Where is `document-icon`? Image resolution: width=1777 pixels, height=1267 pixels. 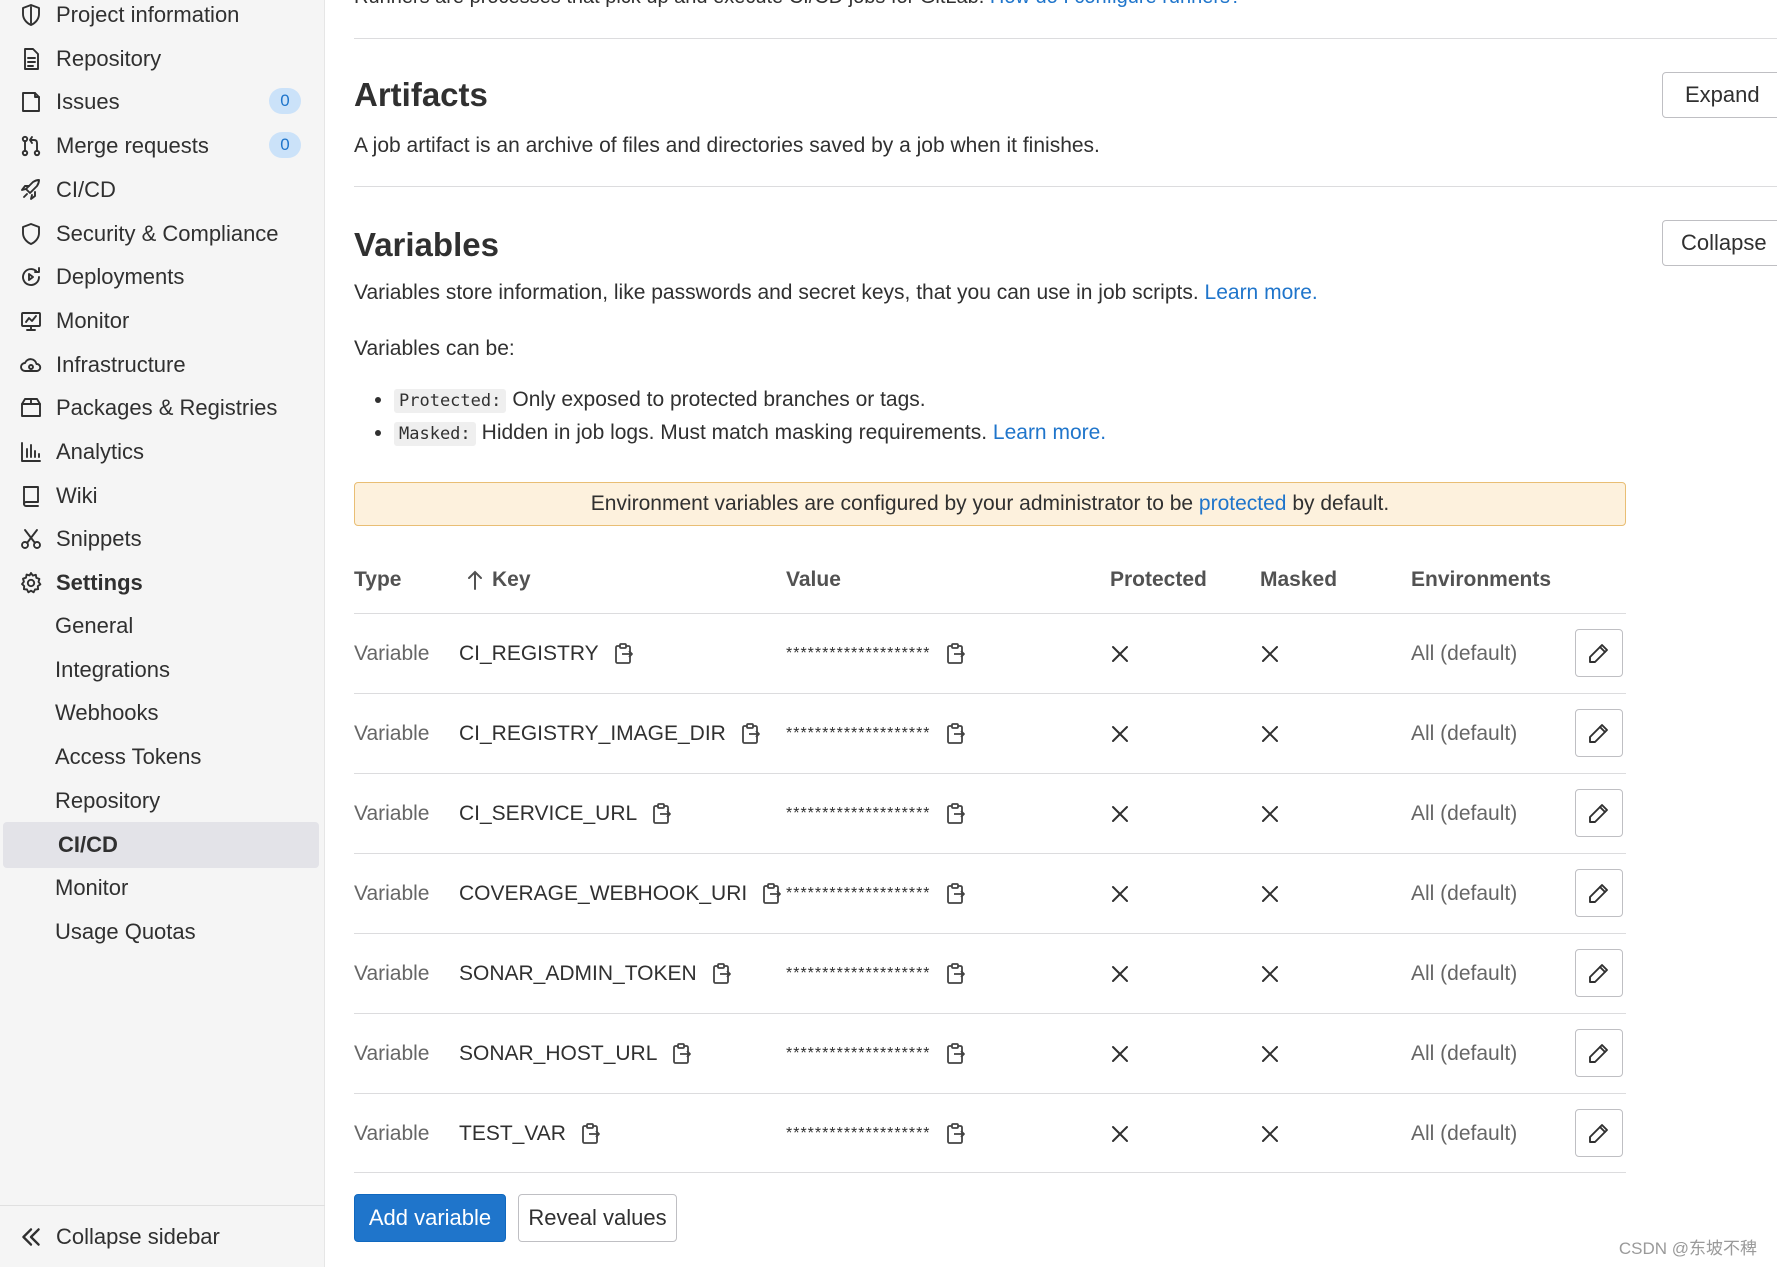
document-icon is located at coordinates (31, 59).